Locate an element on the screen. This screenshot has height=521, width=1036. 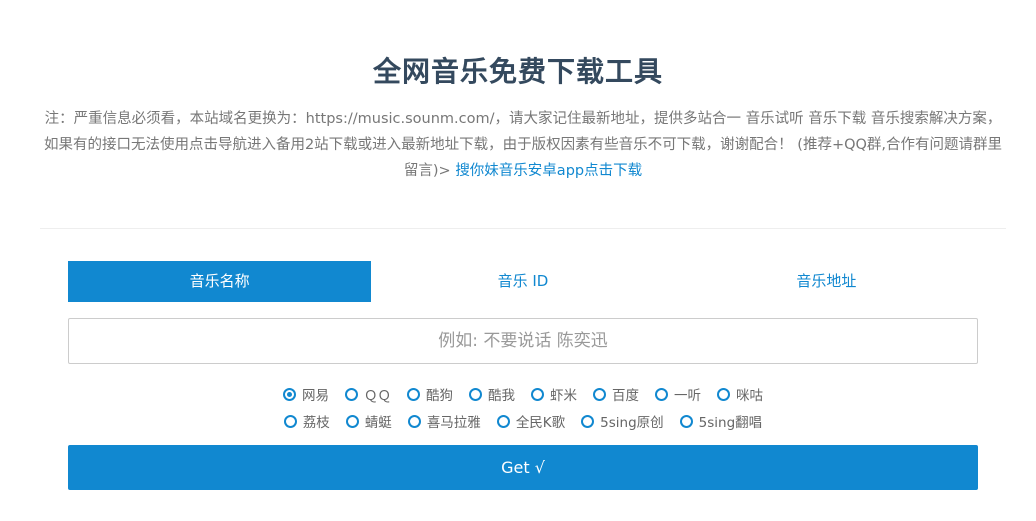
tab-music-id: 音乐 ID is located at coordinates (522, 281).